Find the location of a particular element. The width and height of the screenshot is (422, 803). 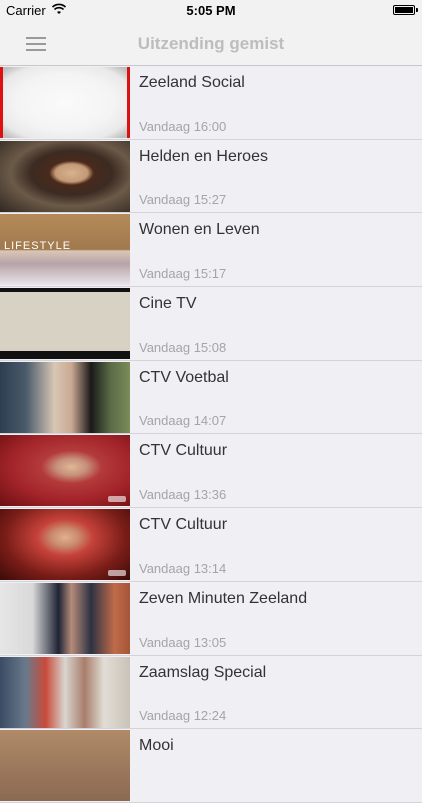

item-time: Vandaag 12:24 is located at coordinates (183, 716).